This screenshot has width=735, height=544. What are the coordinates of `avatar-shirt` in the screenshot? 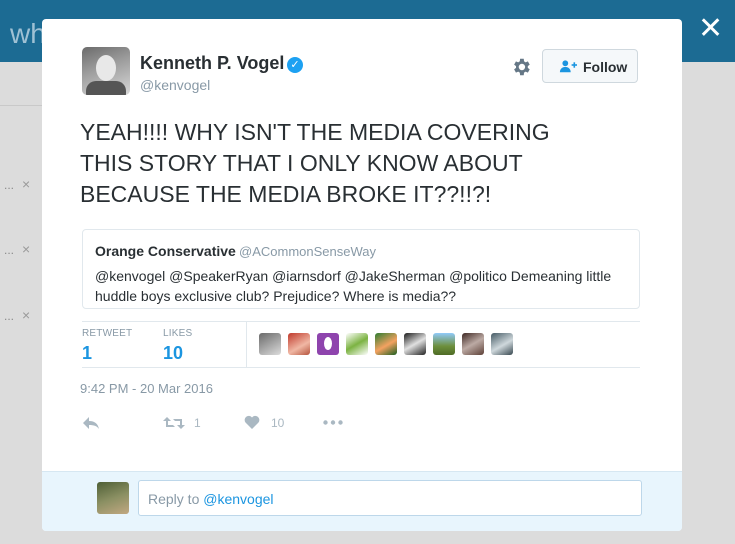 It's located at (106, 88).